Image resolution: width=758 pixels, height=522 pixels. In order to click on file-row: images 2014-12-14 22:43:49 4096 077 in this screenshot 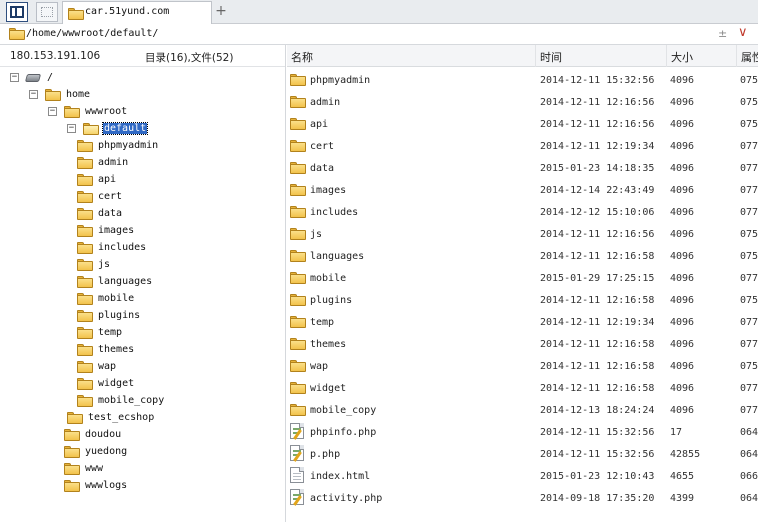, I will do `click(522, 190)`.